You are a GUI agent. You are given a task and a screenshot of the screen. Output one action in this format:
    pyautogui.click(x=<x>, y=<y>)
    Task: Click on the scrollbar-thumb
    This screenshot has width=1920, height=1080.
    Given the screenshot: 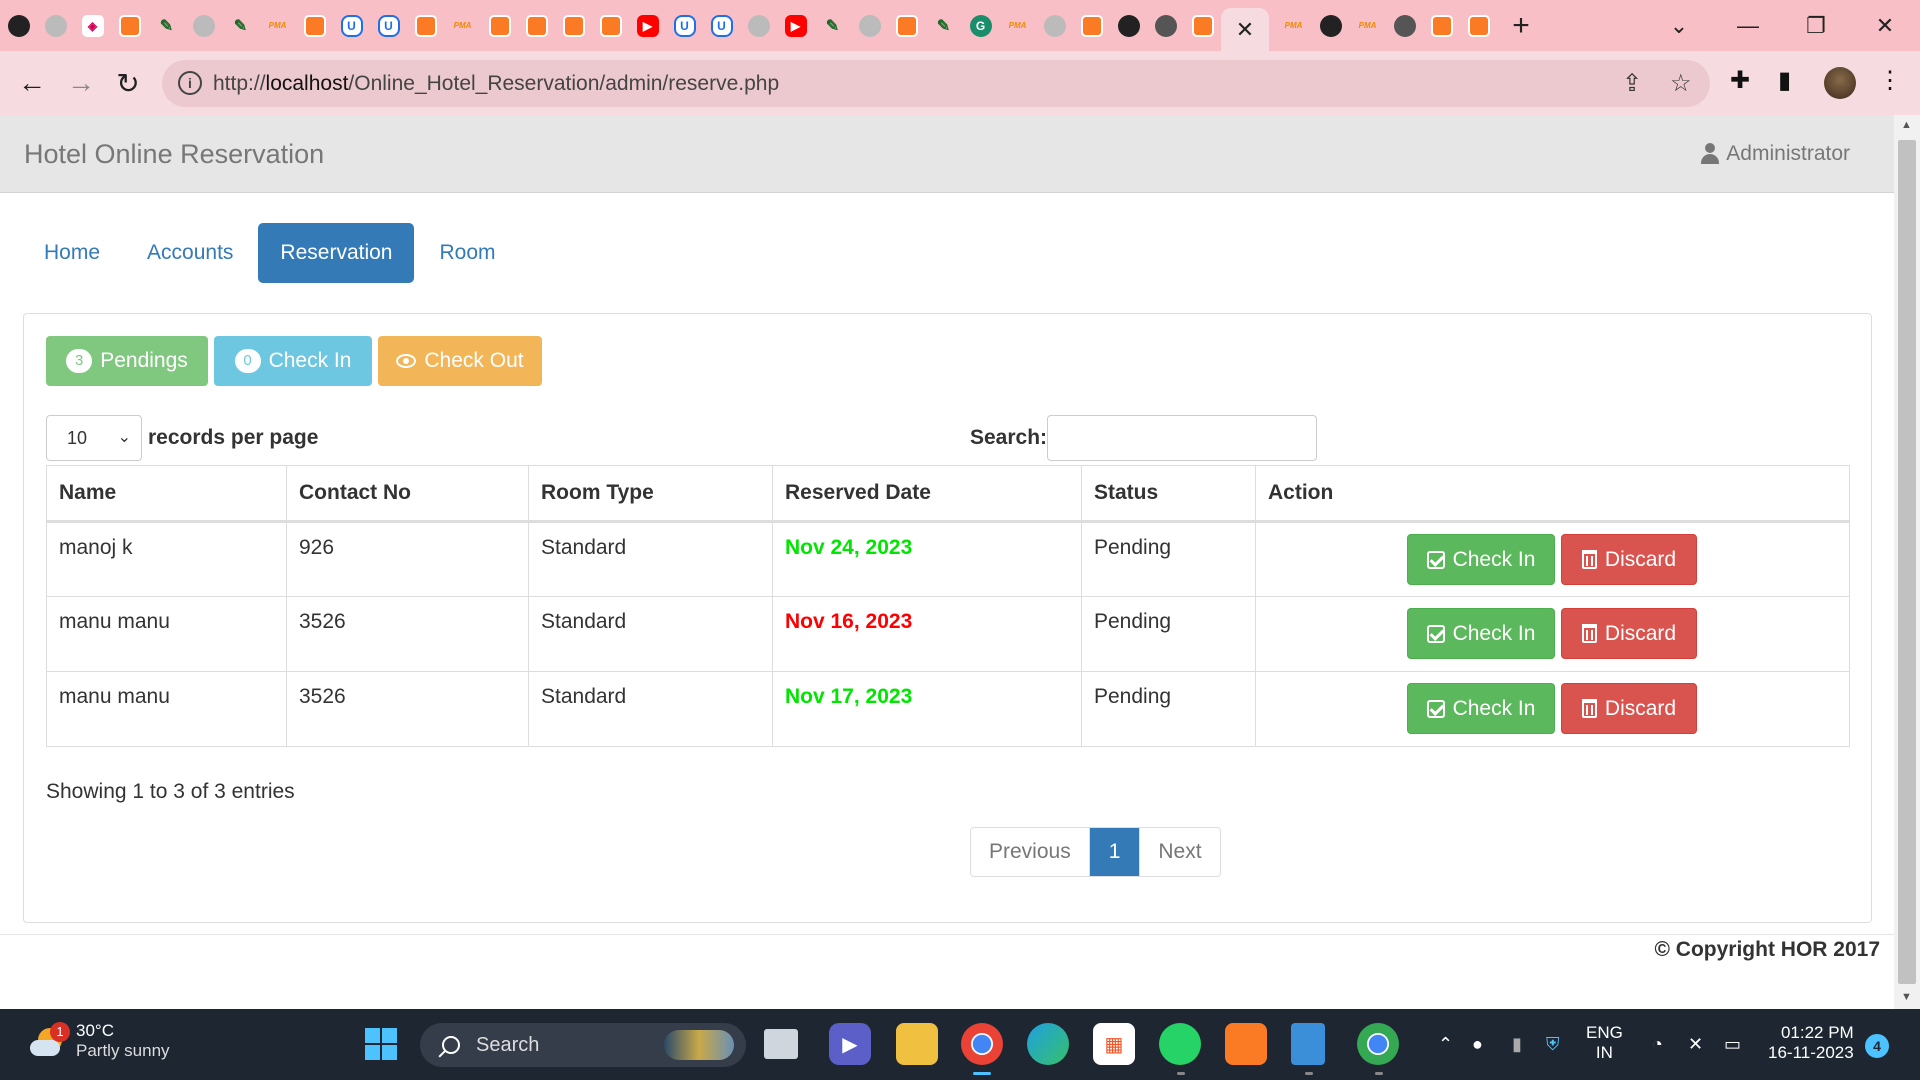 What is the action you would take?
    pyautogui.click(x=1907, y=562)
    